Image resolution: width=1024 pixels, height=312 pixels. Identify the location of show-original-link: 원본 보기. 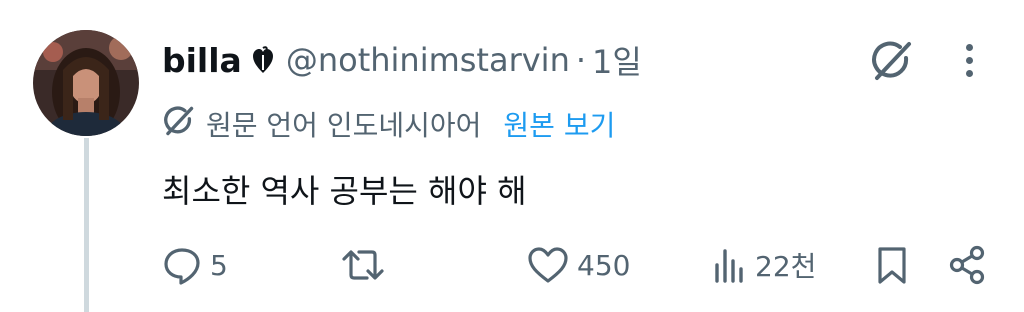
(559, 124).